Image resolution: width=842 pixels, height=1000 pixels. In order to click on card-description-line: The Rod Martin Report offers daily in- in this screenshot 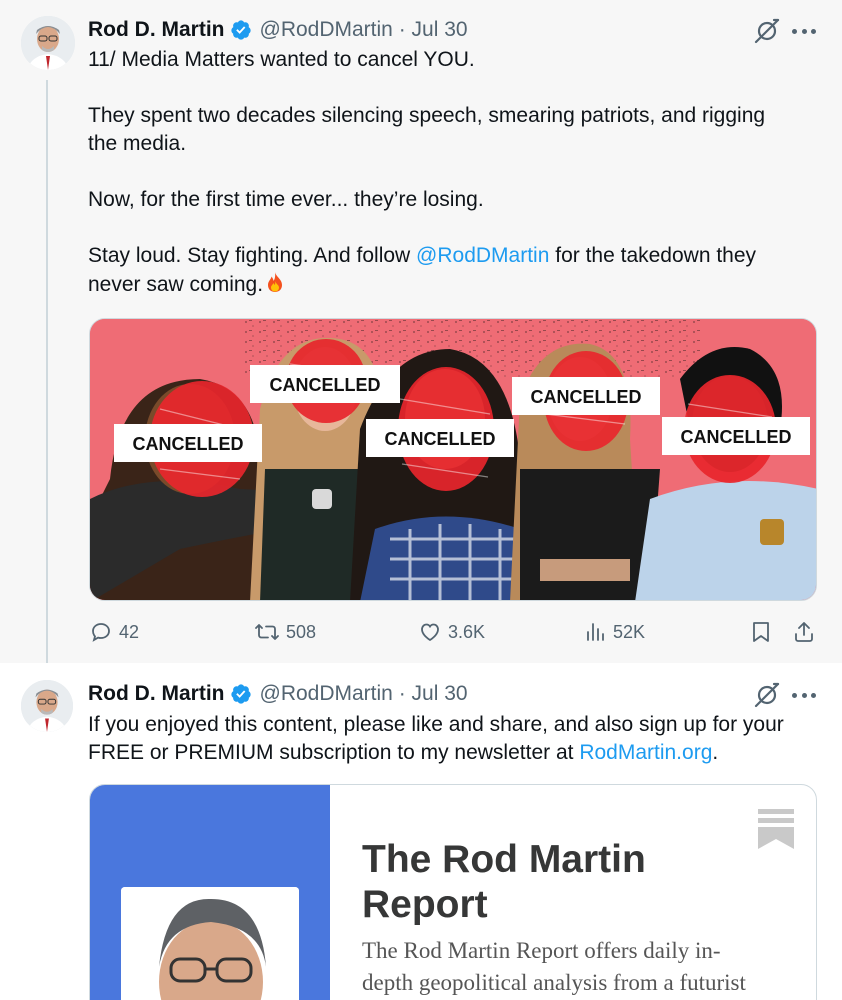, I will do `click(541, 950)`.